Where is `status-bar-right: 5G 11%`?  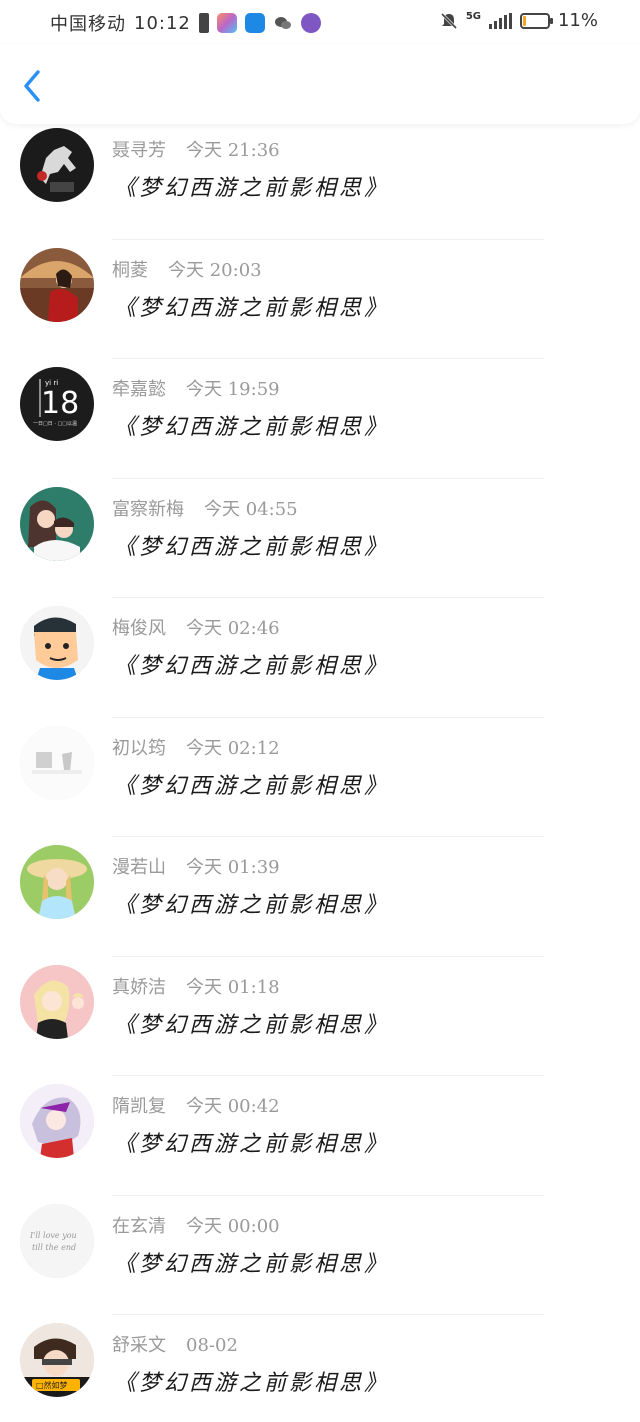 status-bar-right: 5G 11% is located at coordinates (519, 20).